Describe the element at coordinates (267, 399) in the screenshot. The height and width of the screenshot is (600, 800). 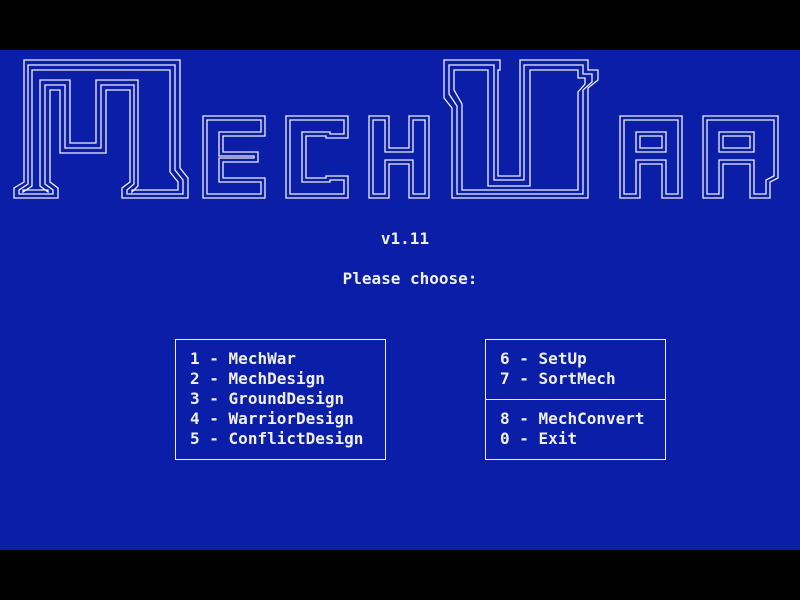
I see `menu-item-grounddesign: 3 - GroundDesign` at that location.